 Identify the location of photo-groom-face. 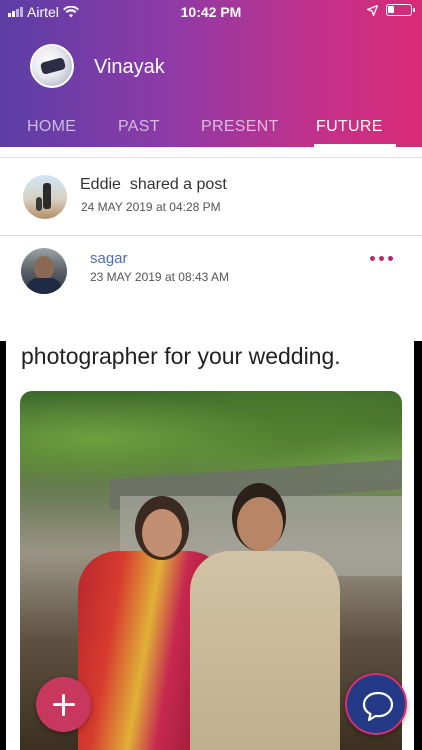
(260, 524).